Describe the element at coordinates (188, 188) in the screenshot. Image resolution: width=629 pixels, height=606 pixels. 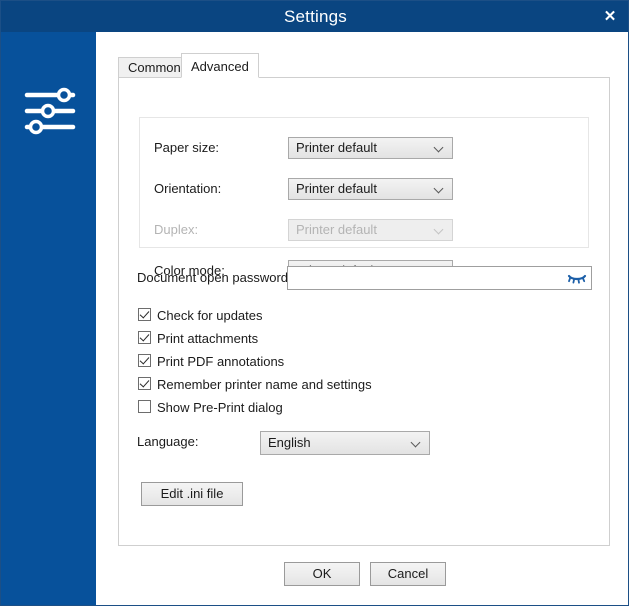
I see `orientation-label: Orientation:` at that location.